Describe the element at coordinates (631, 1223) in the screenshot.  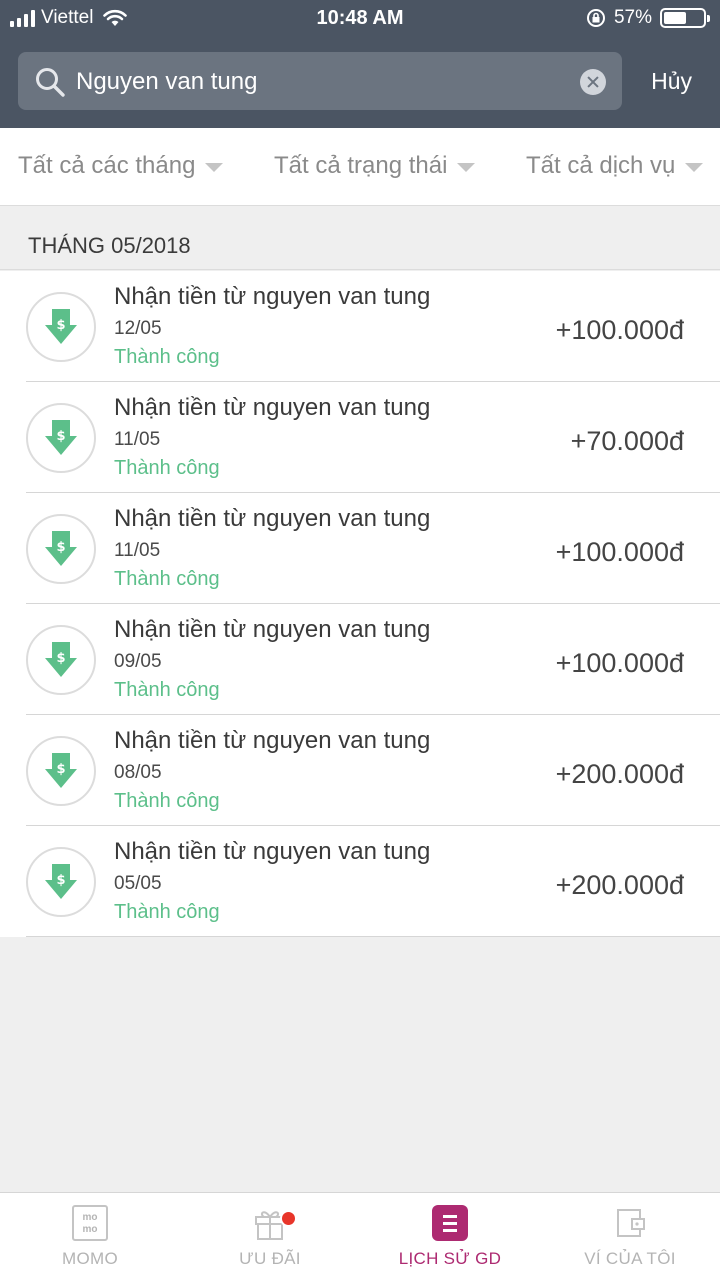
I see `wallet-icon` at that location.